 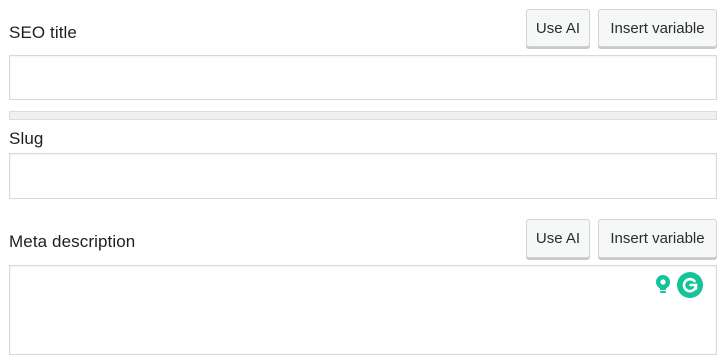 What do you see at coordinates (26, 138) in the screenshot?
I see `slug-label: Slug` at bounding box center [26, 138].